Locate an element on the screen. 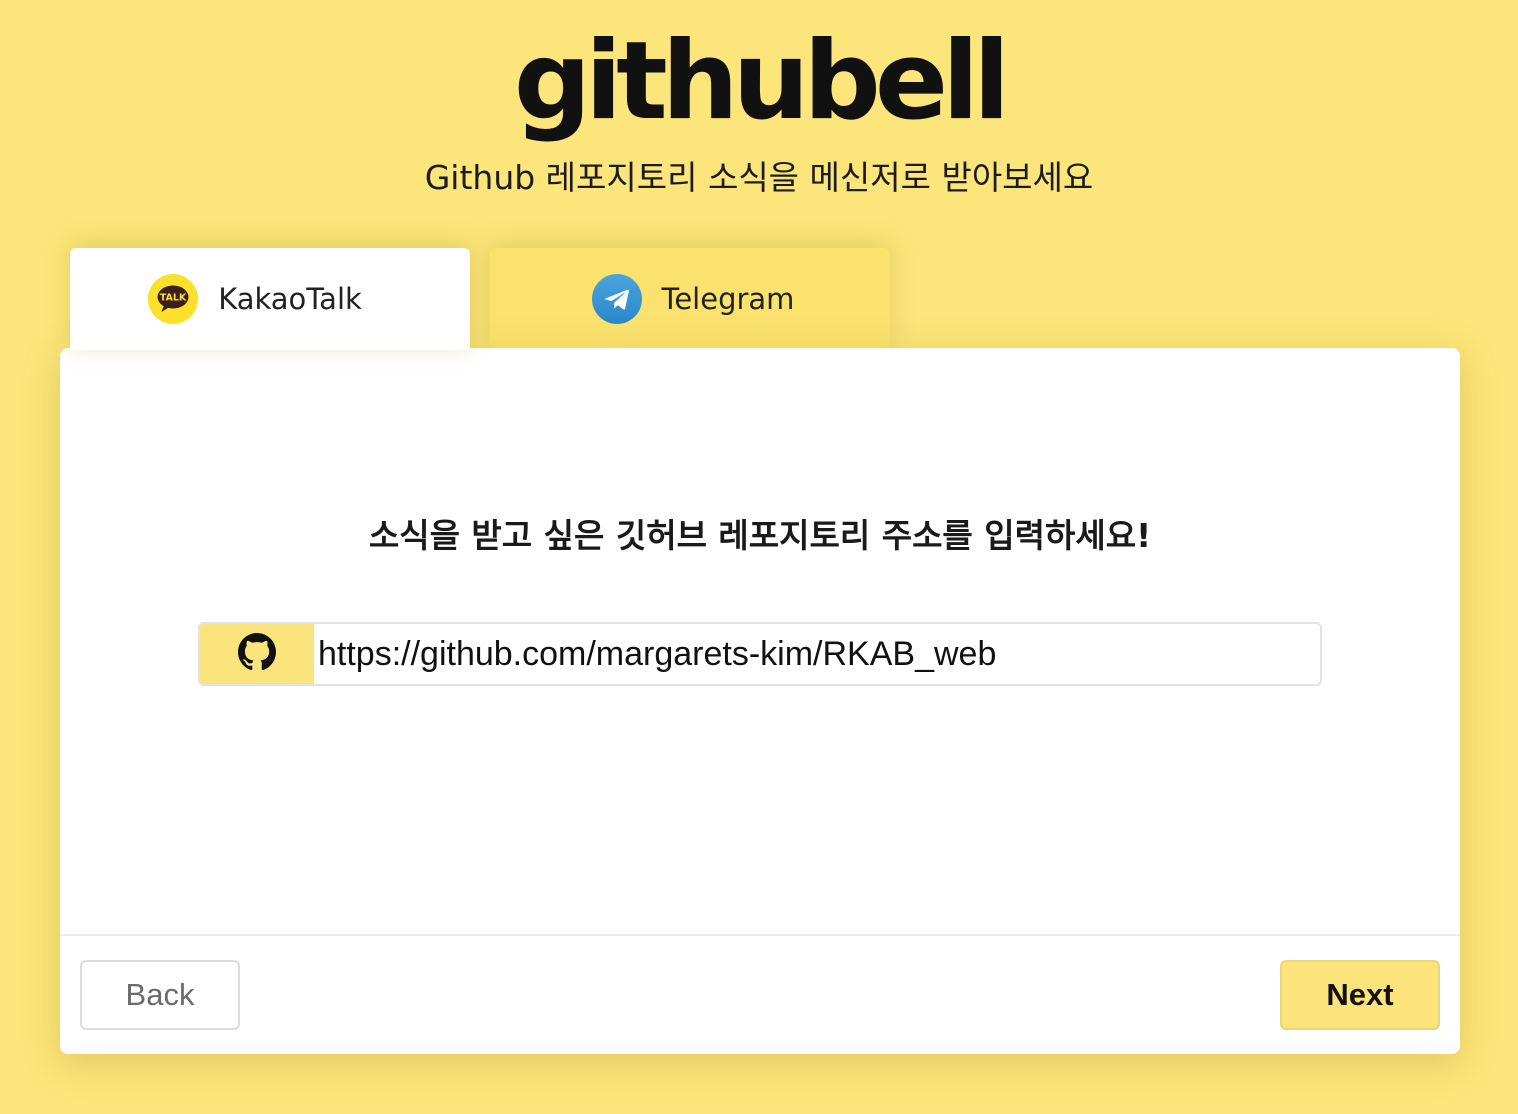 The image size is (1518, 1114). app-subtitle: Github 레포지토리 소식을 메신저로 받아보세요 is located at coordinates (759, 177).